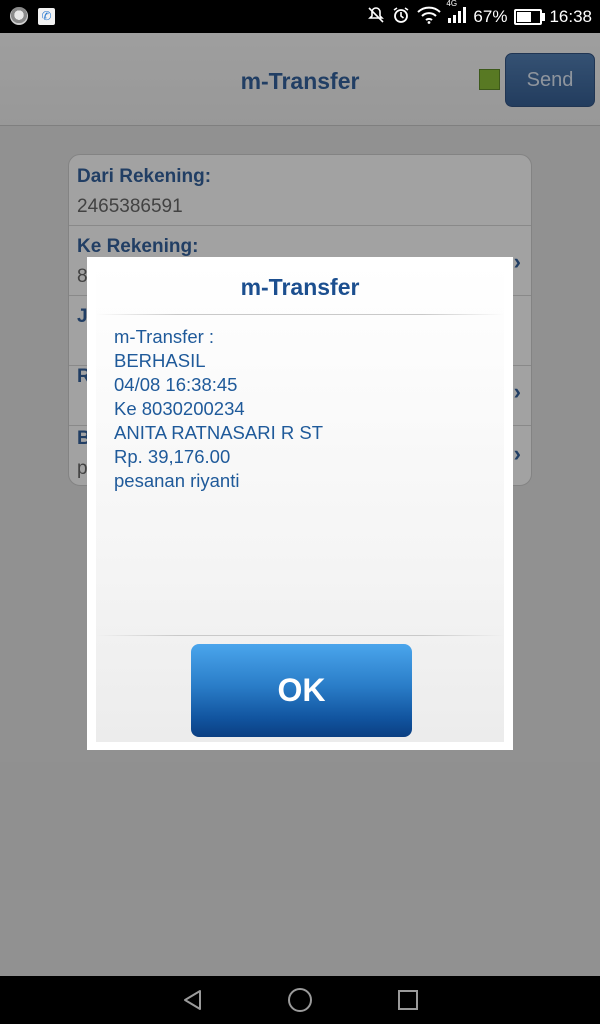  I want to click on battery-percent: 67%, so click(490, 16).